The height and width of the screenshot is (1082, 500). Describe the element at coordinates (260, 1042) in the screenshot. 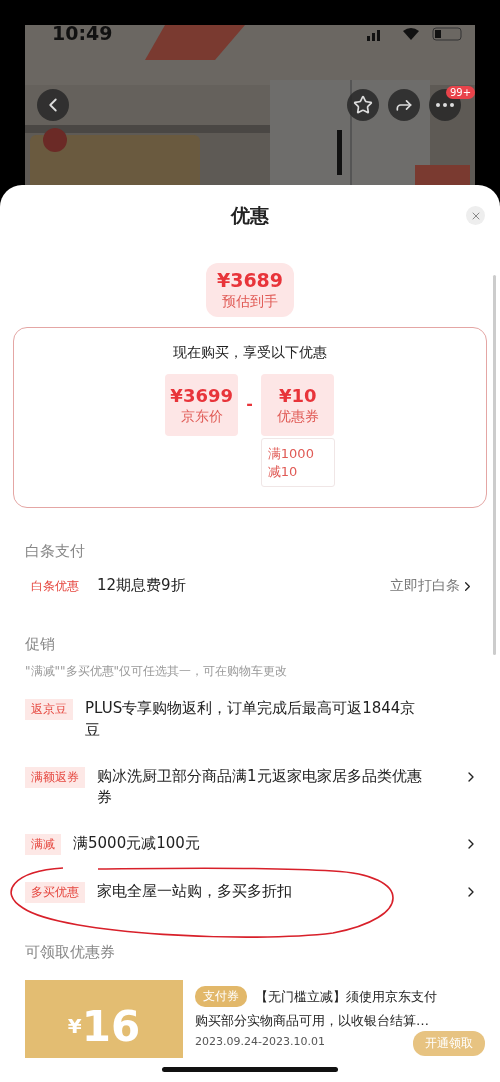

I see `coupon-date: 2023.09.24-2023.10.01` at that location.